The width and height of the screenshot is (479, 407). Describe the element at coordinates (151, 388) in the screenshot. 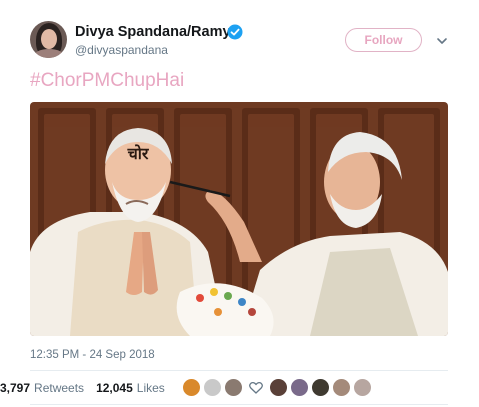

I see `likes-label: Likes` at that location.